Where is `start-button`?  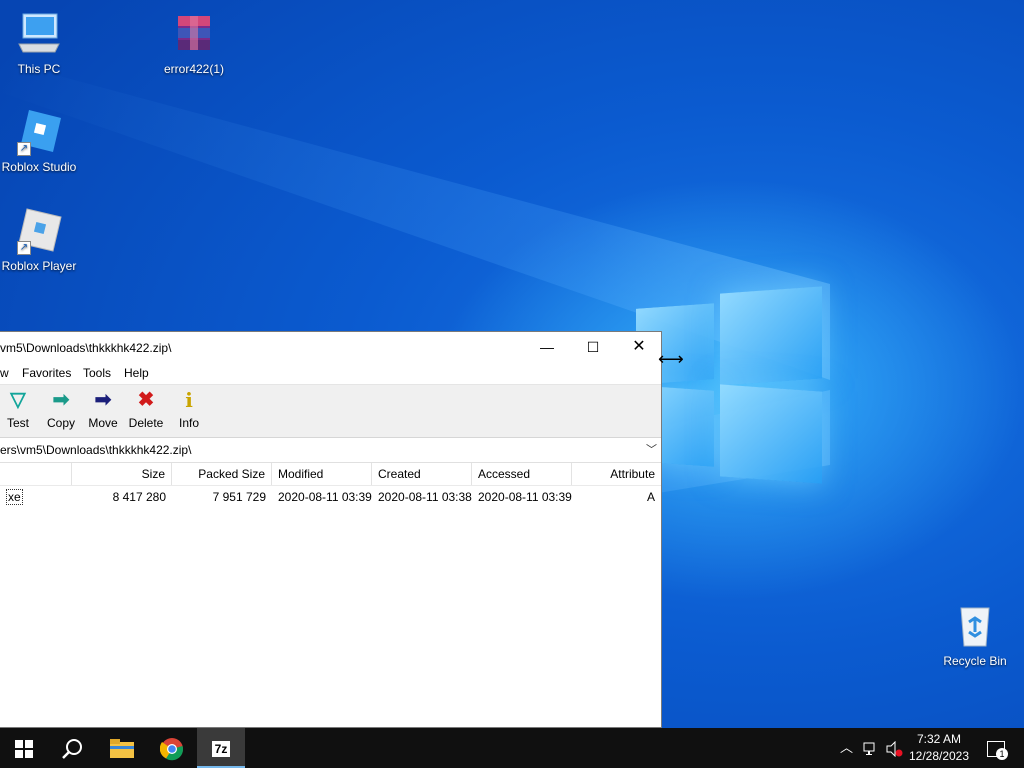 start-button is located at coordinates (24, 748).